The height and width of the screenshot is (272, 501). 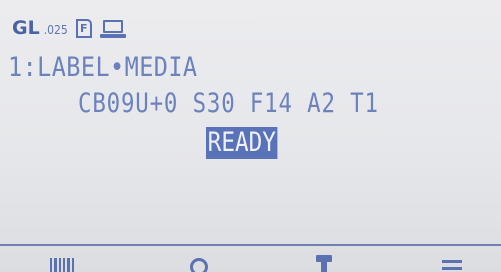 What do you see at coordinates (69, 26) in the screenshot?
I see `status-bar: GL .025 F` at bounding box center [69, 26].